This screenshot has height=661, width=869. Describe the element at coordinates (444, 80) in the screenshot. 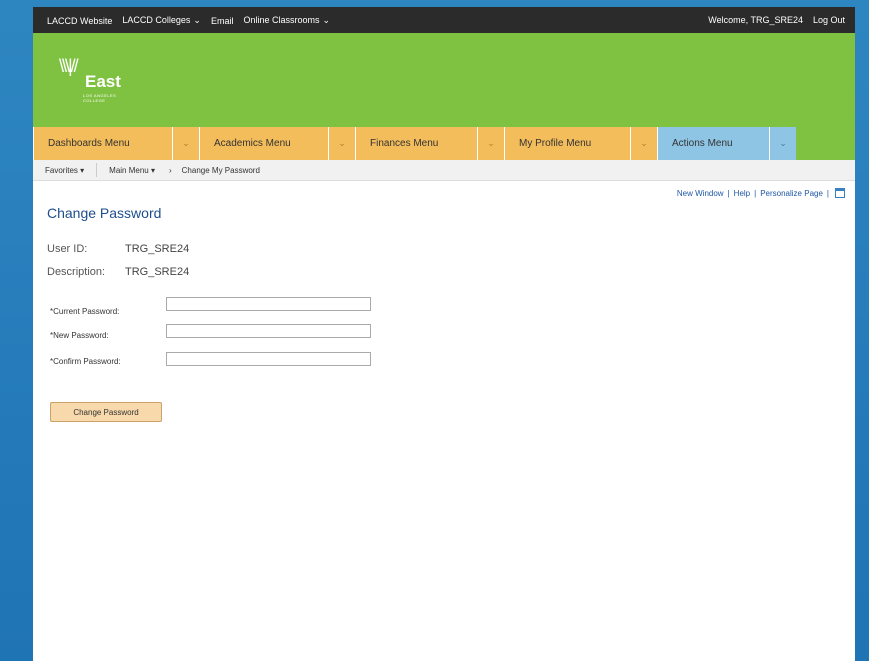

I see `header-band: \\\|// East LOS ANGELES COLLEGE` at that location.